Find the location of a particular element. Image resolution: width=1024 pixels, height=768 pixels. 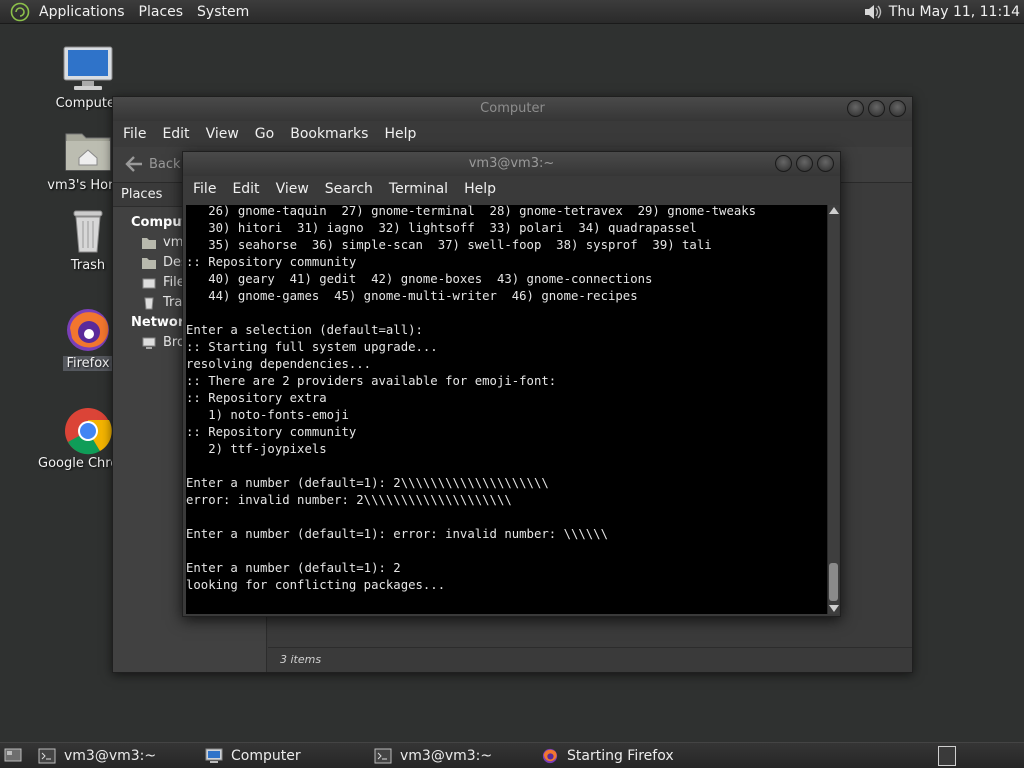

system-menu: System is located at coordinates (223, 12).